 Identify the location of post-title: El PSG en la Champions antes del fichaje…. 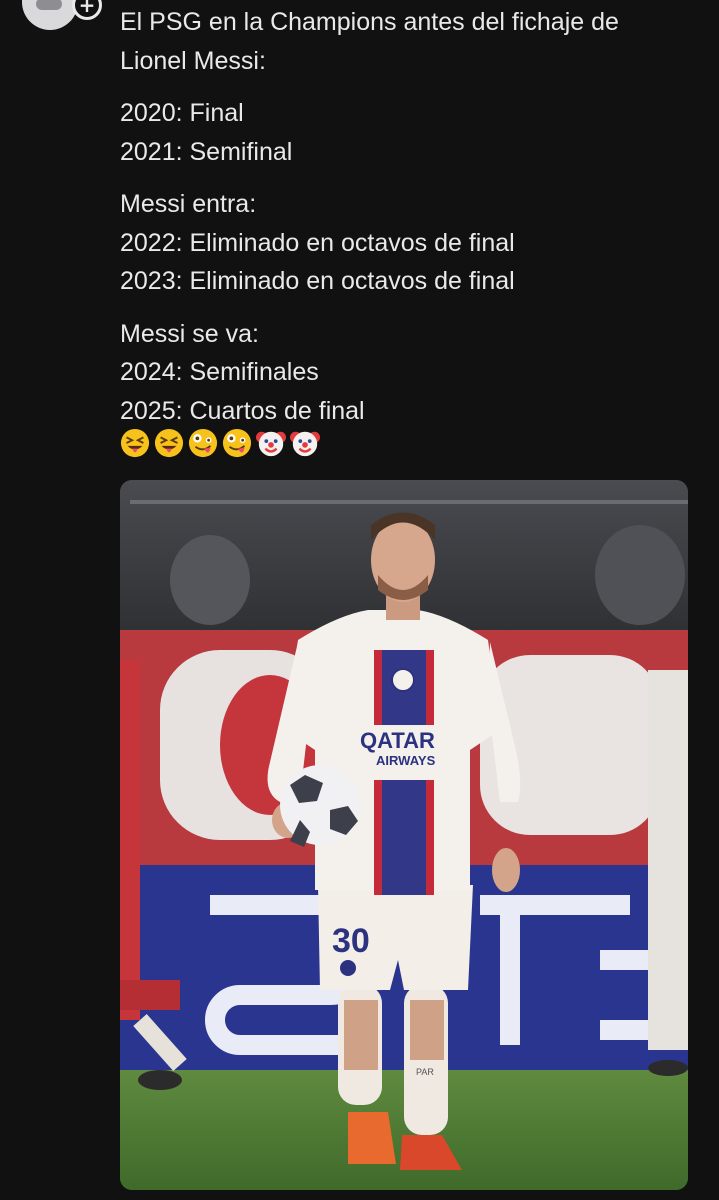
(405, 41).